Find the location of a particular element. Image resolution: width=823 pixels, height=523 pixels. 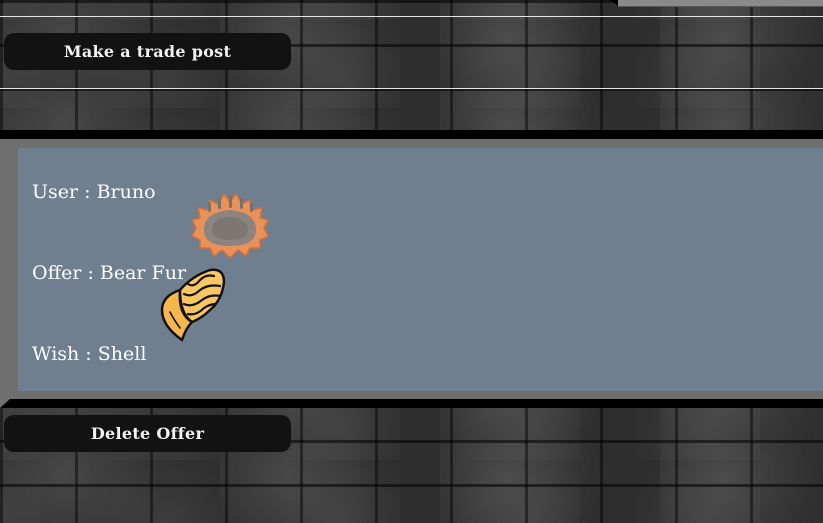

shell-icon is located at coordinates (193, 306).